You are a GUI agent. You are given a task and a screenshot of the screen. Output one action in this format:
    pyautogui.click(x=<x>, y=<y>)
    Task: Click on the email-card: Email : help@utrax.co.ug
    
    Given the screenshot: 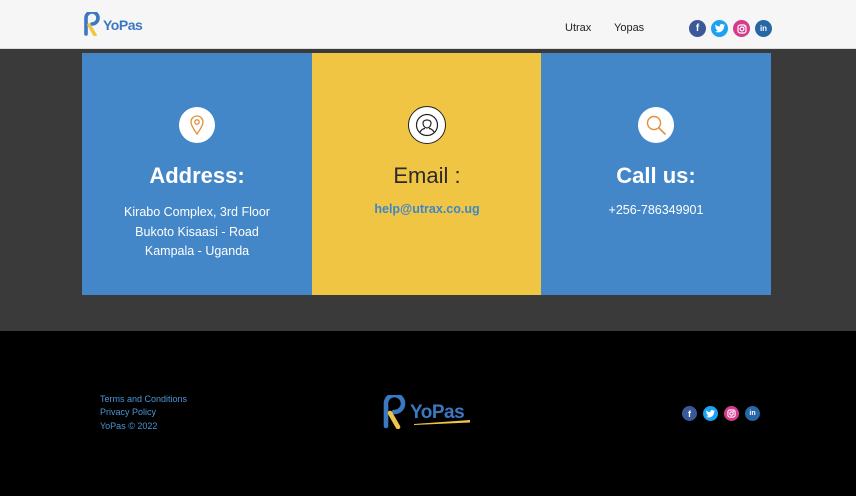 What is the action you would take?
    pyautogui.click(x=427, y=174)
    